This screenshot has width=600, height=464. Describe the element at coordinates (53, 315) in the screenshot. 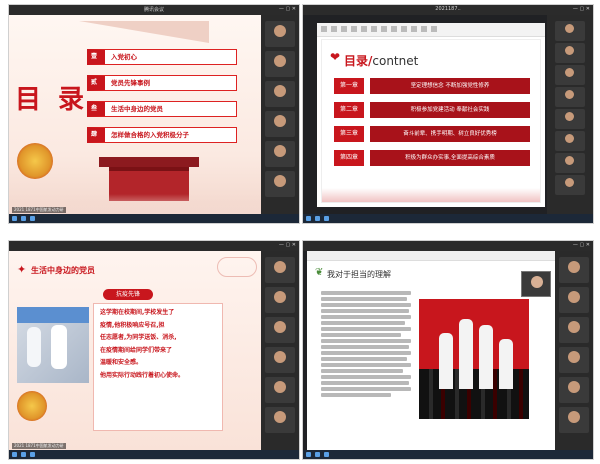

I see `photo-tent` at that location.